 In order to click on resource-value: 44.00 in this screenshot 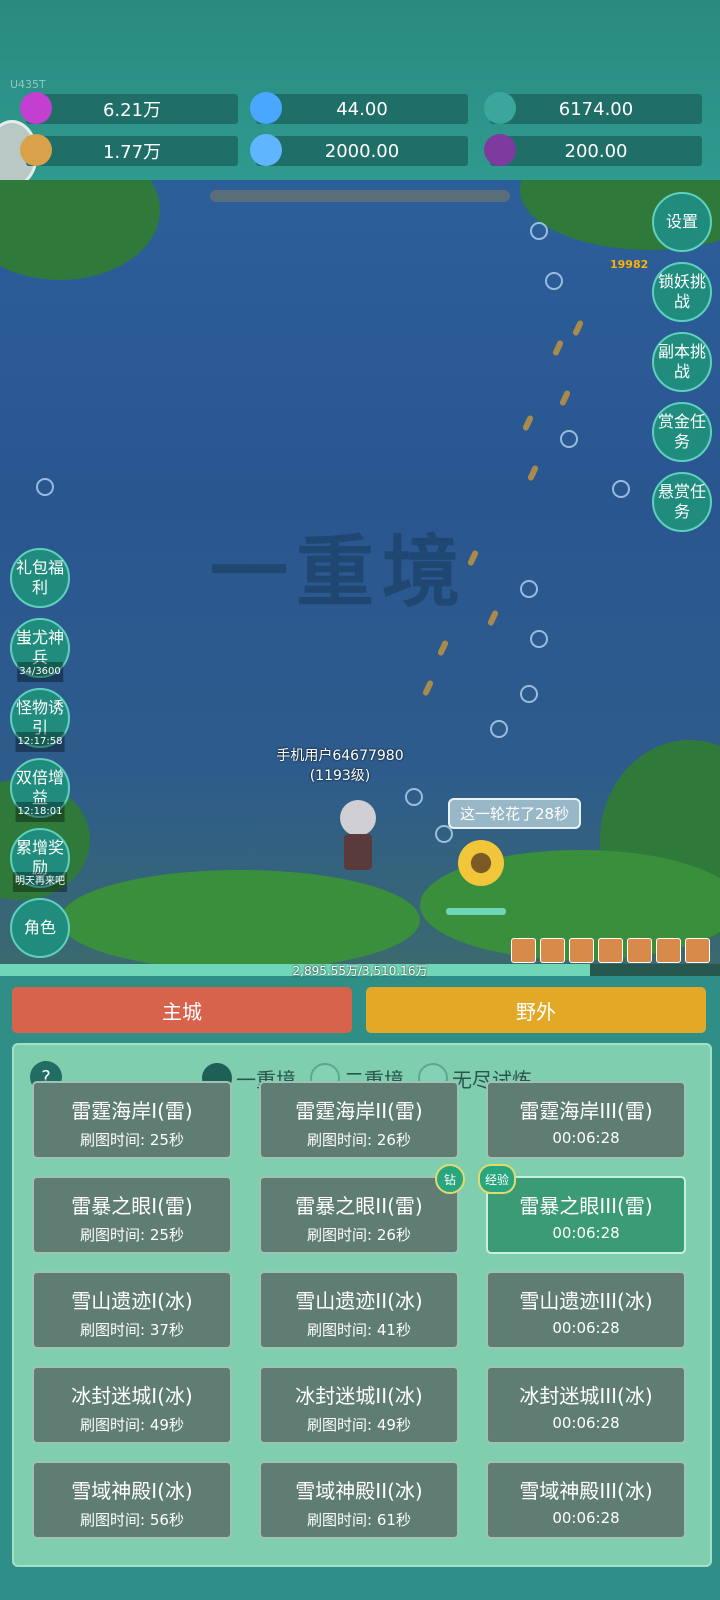, I will do `click(362, 109)`.